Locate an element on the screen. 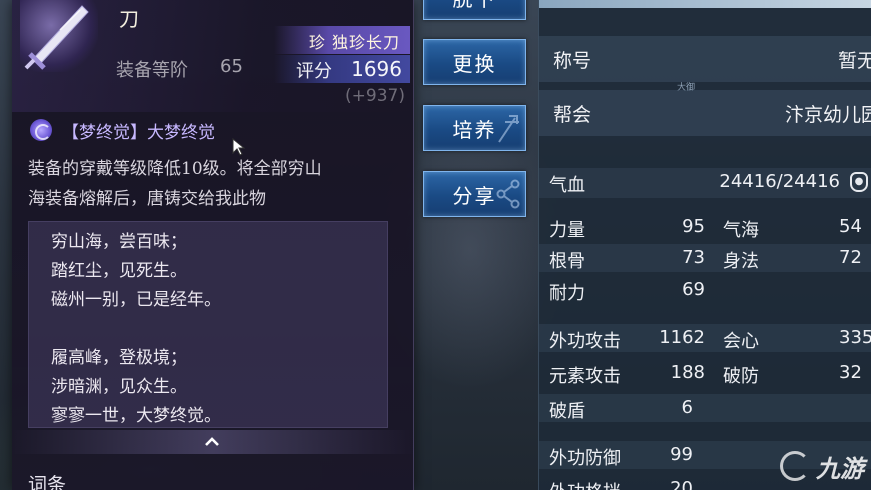  stat-label: 破防 is located at coordinates (741, 376).